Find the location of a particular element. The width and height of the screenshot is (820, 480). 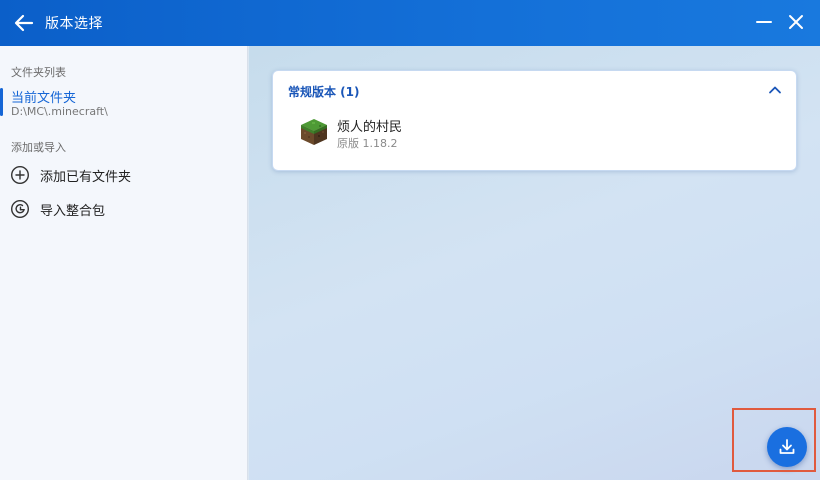

version-group-card: 常规版本 (1) 烦人的村民 原版 1.18.2 is located at coordinates (534, 120).